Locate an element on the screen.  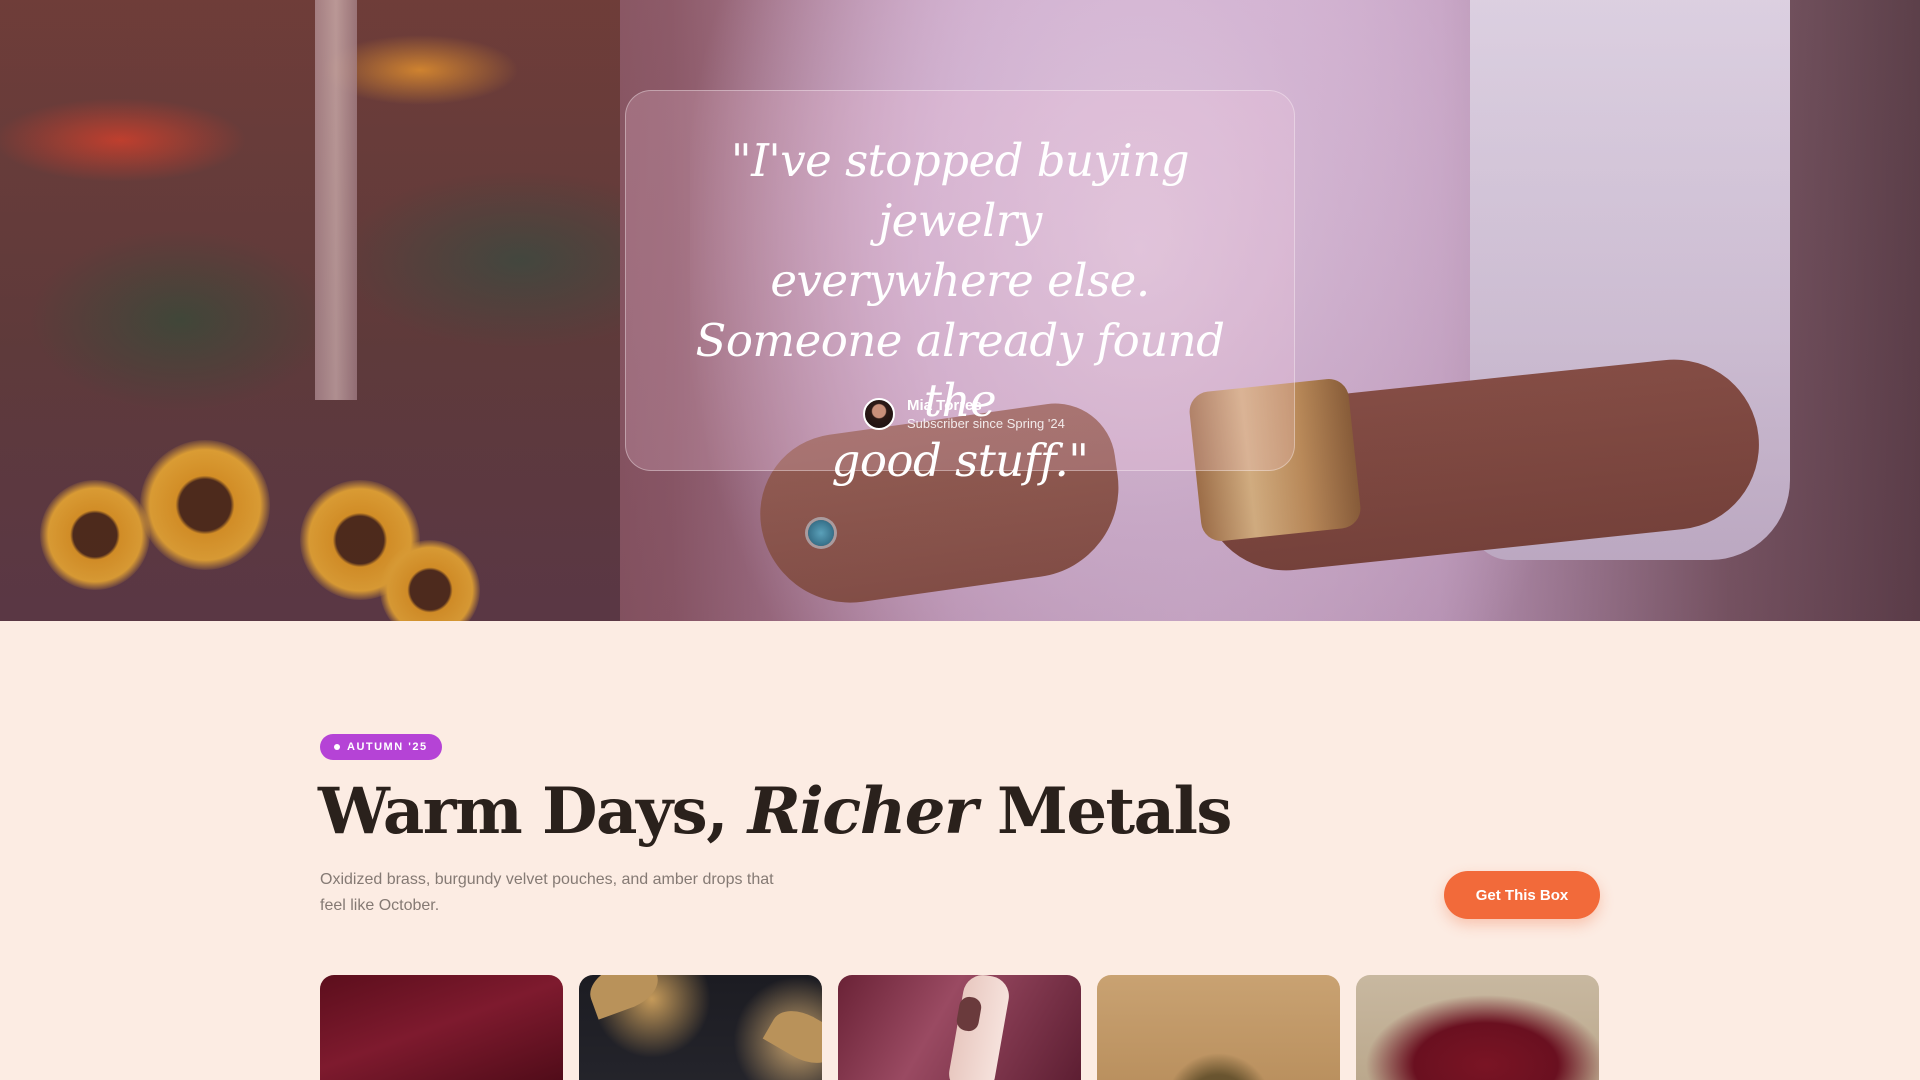
author-name: Mia Torres is located at coordinates (944, 405).